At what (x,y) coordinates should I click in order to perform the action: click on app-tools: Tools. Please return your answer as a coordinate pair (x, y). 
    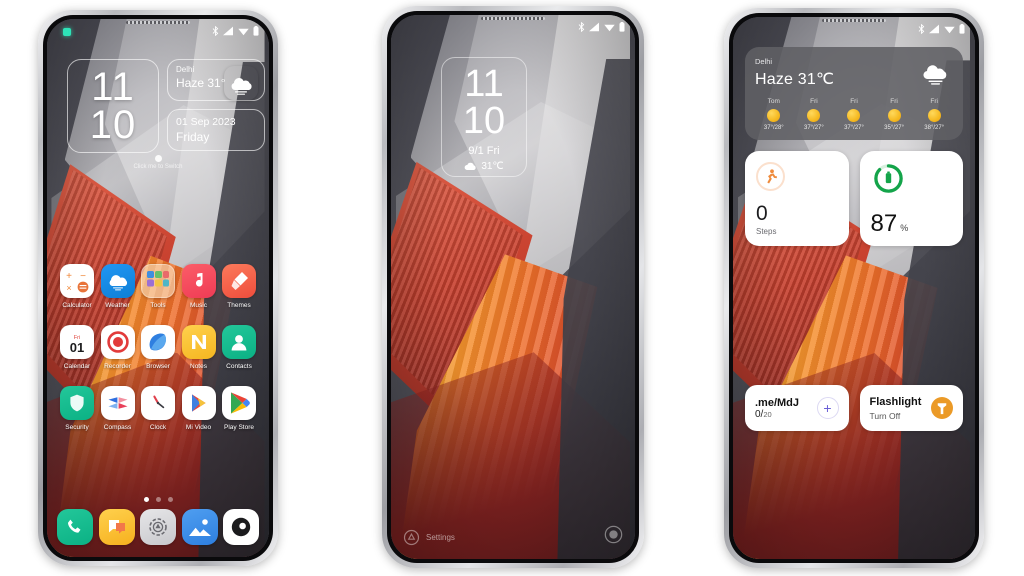
    Looking at the image, I should click on (158, 286).